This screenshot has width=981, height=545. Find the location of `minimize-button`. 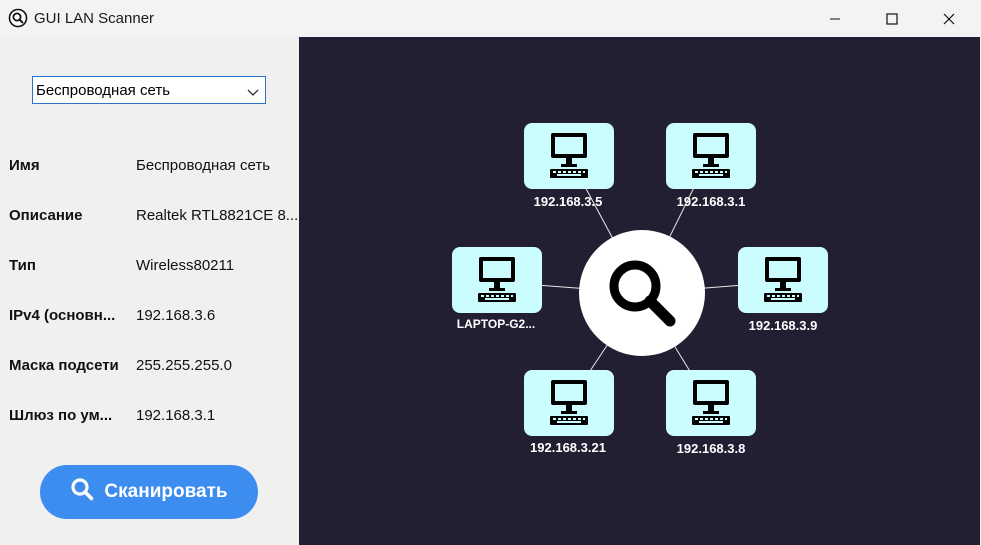

minimize-button is located at coordinates (835, 18).